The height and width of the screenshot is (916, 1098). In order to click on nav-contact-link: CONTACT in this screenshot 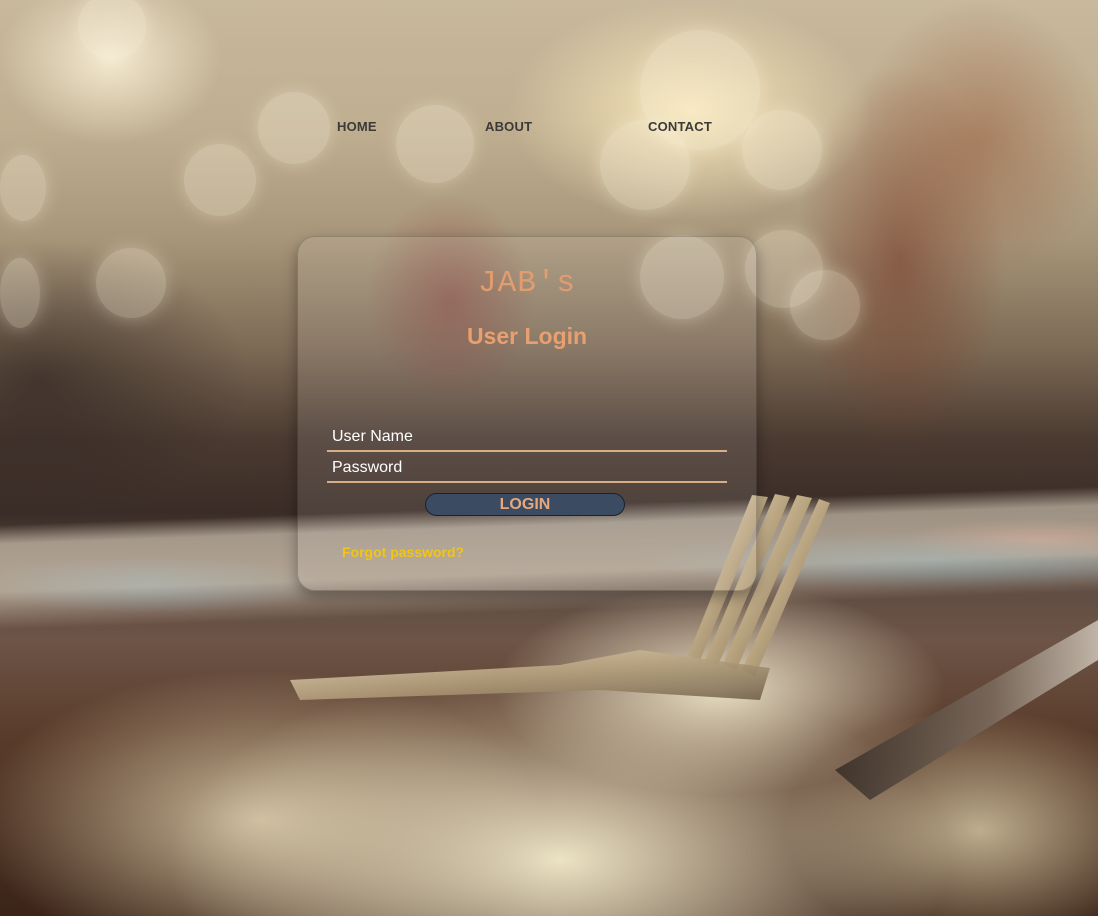, I will do `click(680, 126)`.